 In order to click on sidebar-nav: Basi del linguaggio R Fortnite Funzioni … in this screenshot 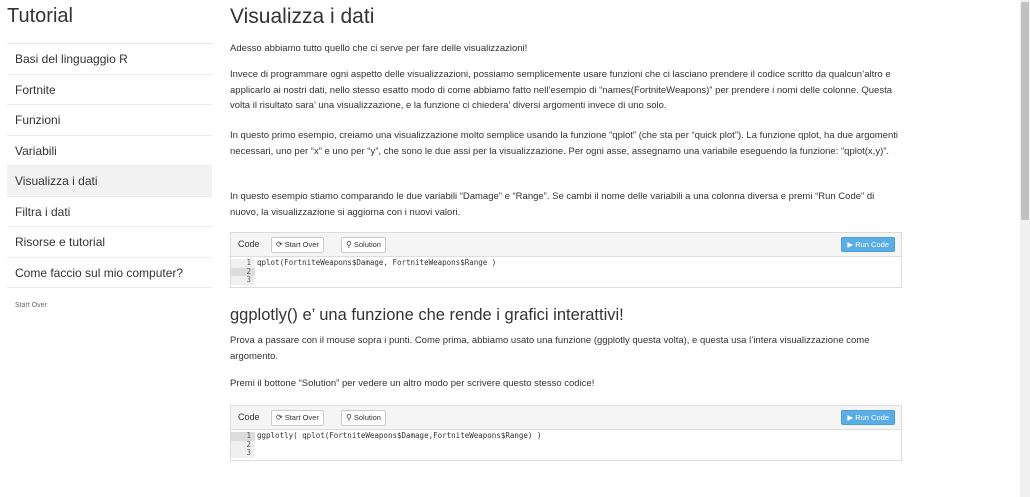, I will do `click(109, 165)`.